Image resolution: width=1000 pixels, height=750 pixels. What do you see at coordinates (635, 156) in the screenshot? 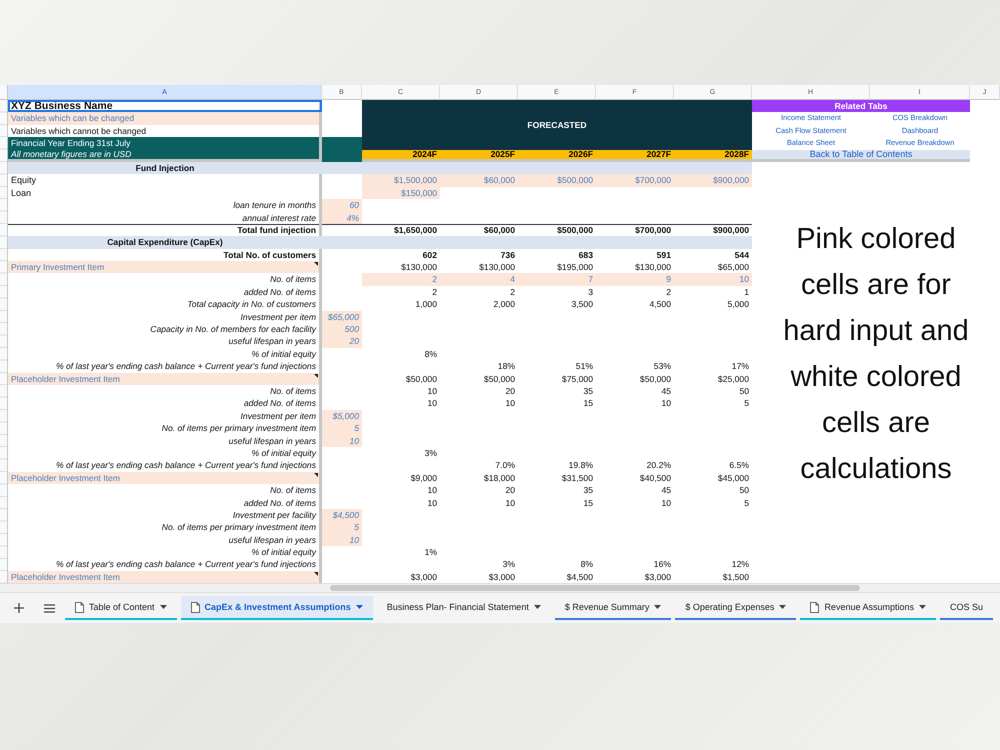
I see `year-header: 2027F` at bounding box center [635, 156].